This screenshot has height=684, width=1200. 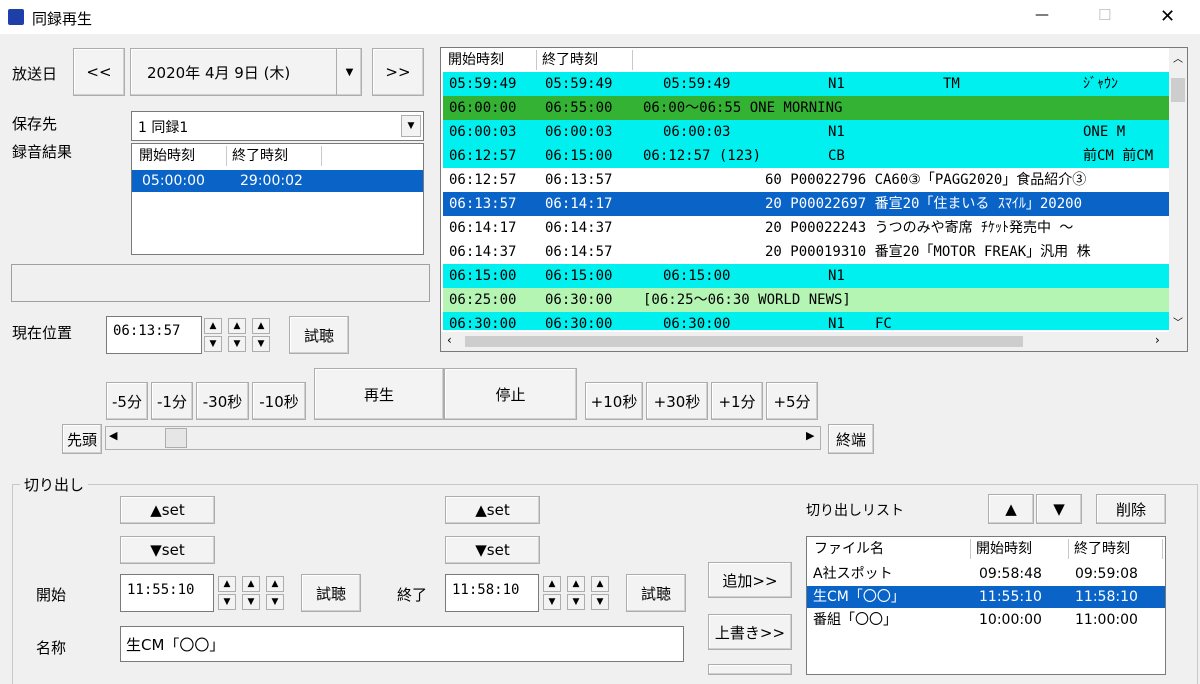 I want to click on cliplist-header-end: 終了時刻, so click(x=1116, y=549).